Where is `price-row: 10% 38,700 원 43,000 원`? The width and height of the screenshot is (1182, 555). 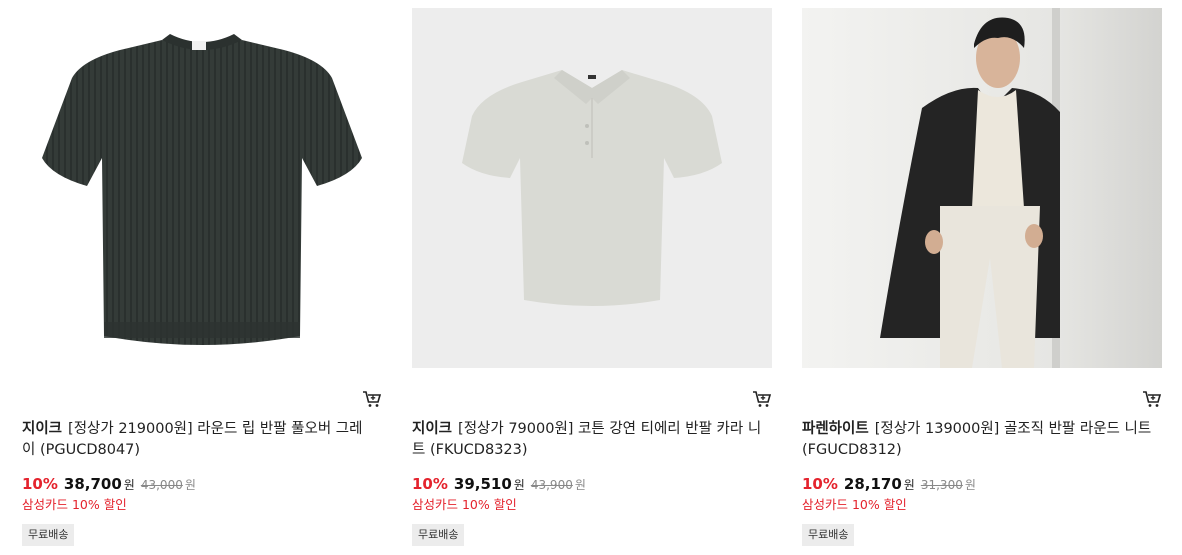 price-row: 10% 38,700 원 43,000 원 is located at coordinates (109, 484).